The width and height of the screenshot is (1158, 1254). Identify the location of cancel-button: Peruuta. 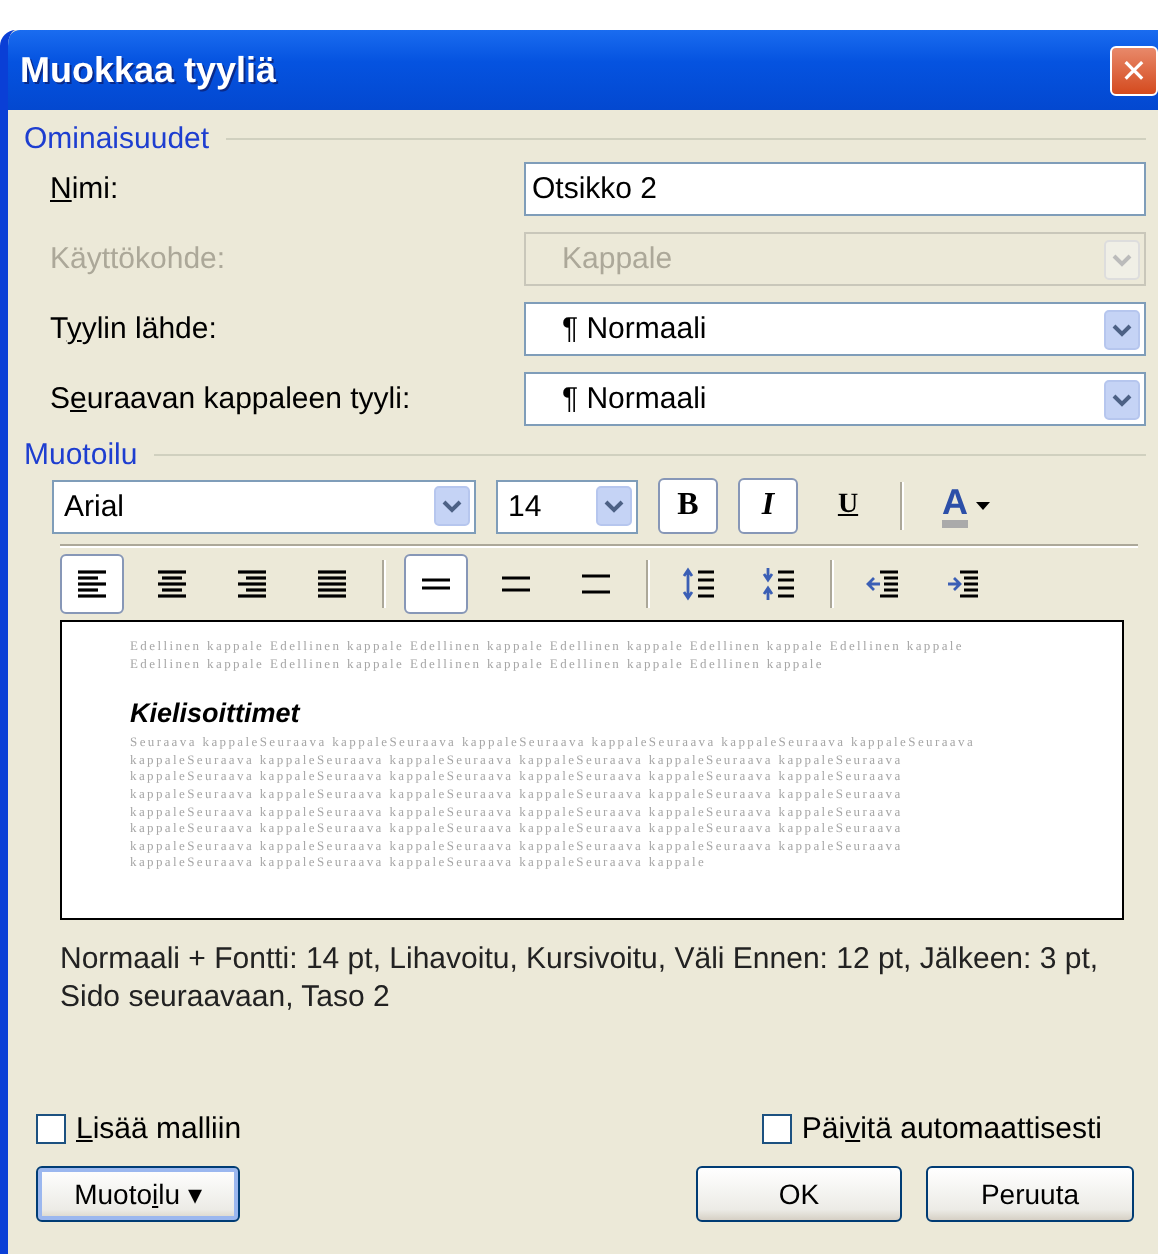
(1030, 1194).